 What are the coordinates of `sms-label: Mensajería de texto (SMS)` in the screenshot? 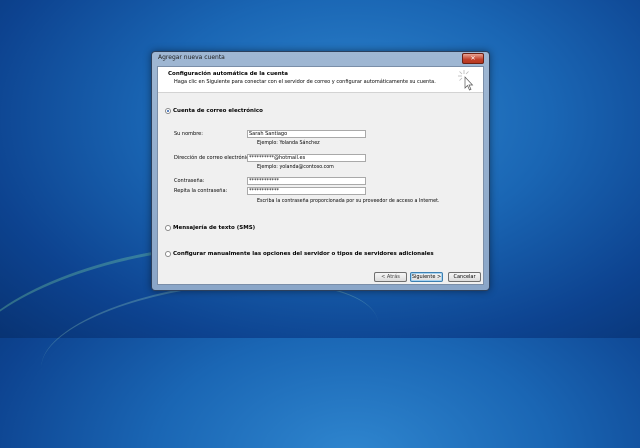 It's located at (214, 228).